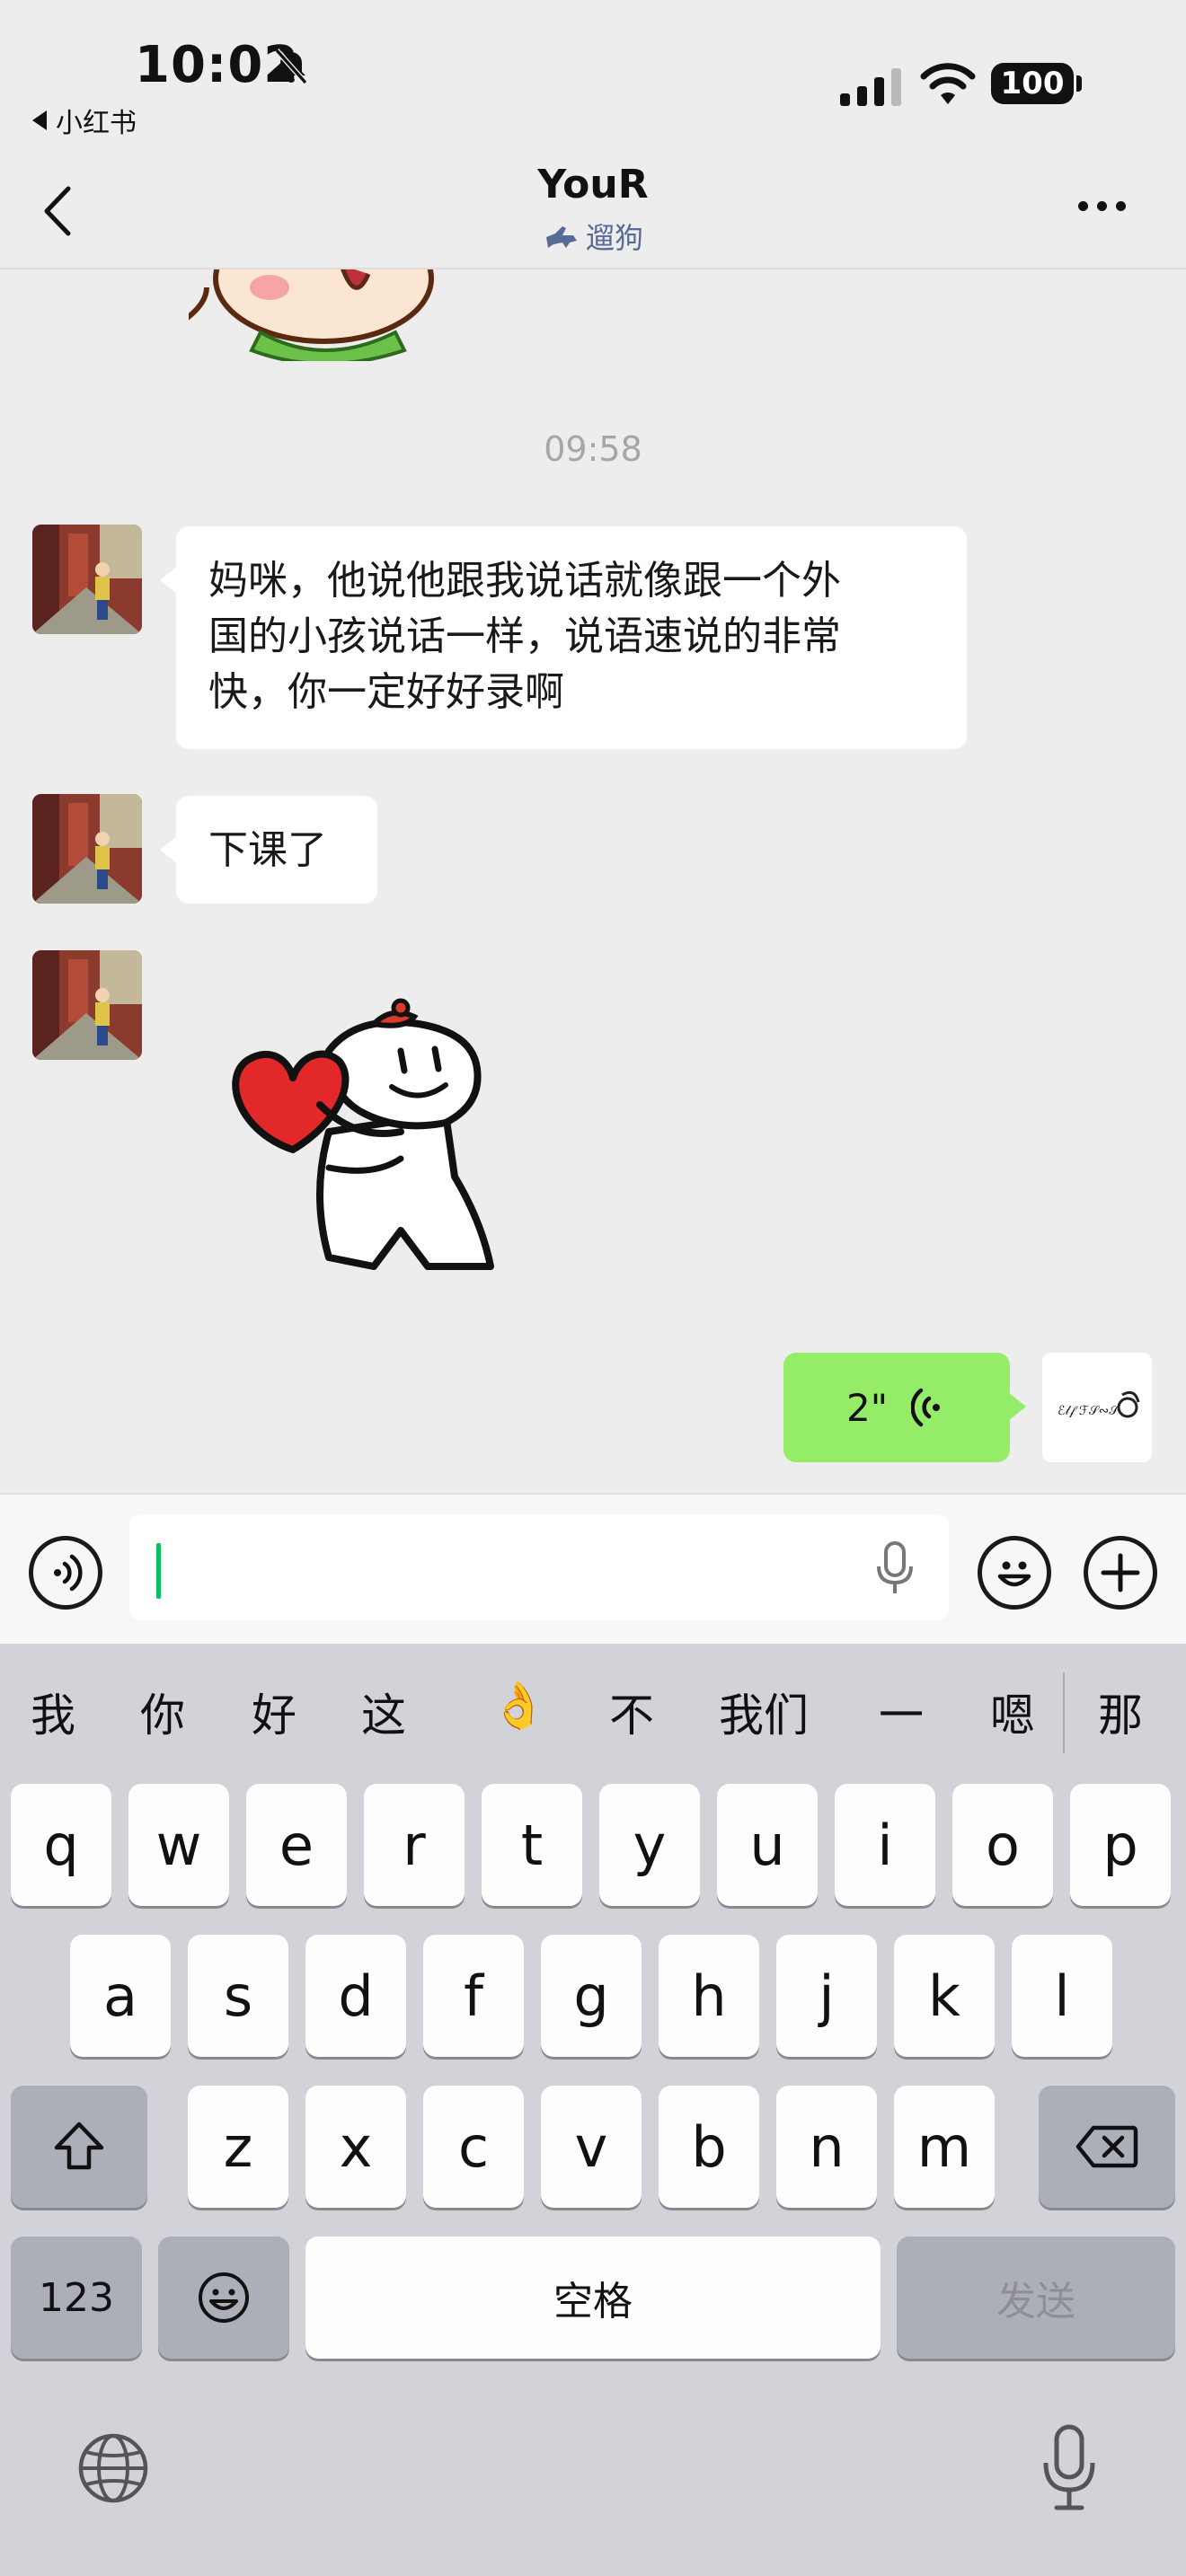 The width and height of the screenshot is (1186, 2576). I want to click on more-options-button, so click(1102, 206).